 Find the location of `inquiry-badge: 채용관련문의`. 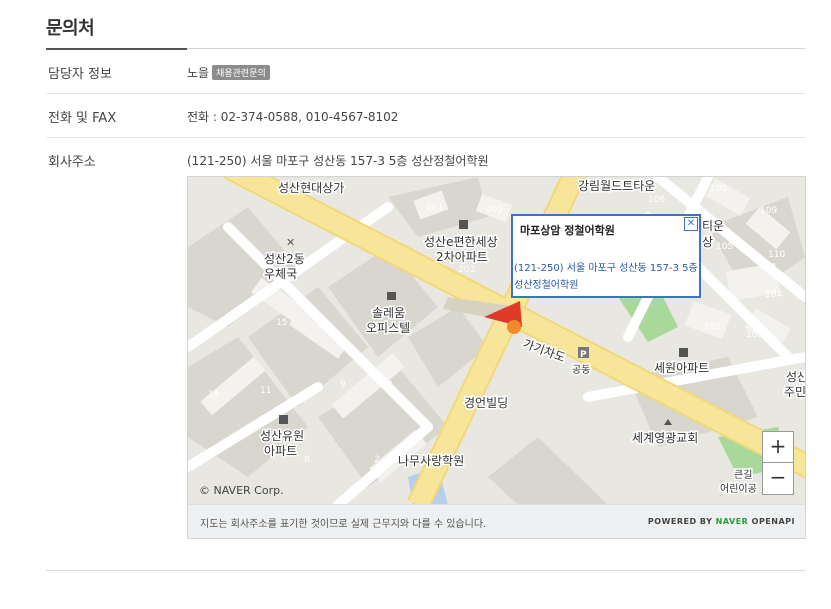

inquiry-badge: 채용관련문의 is located at coordinates (241, 72).